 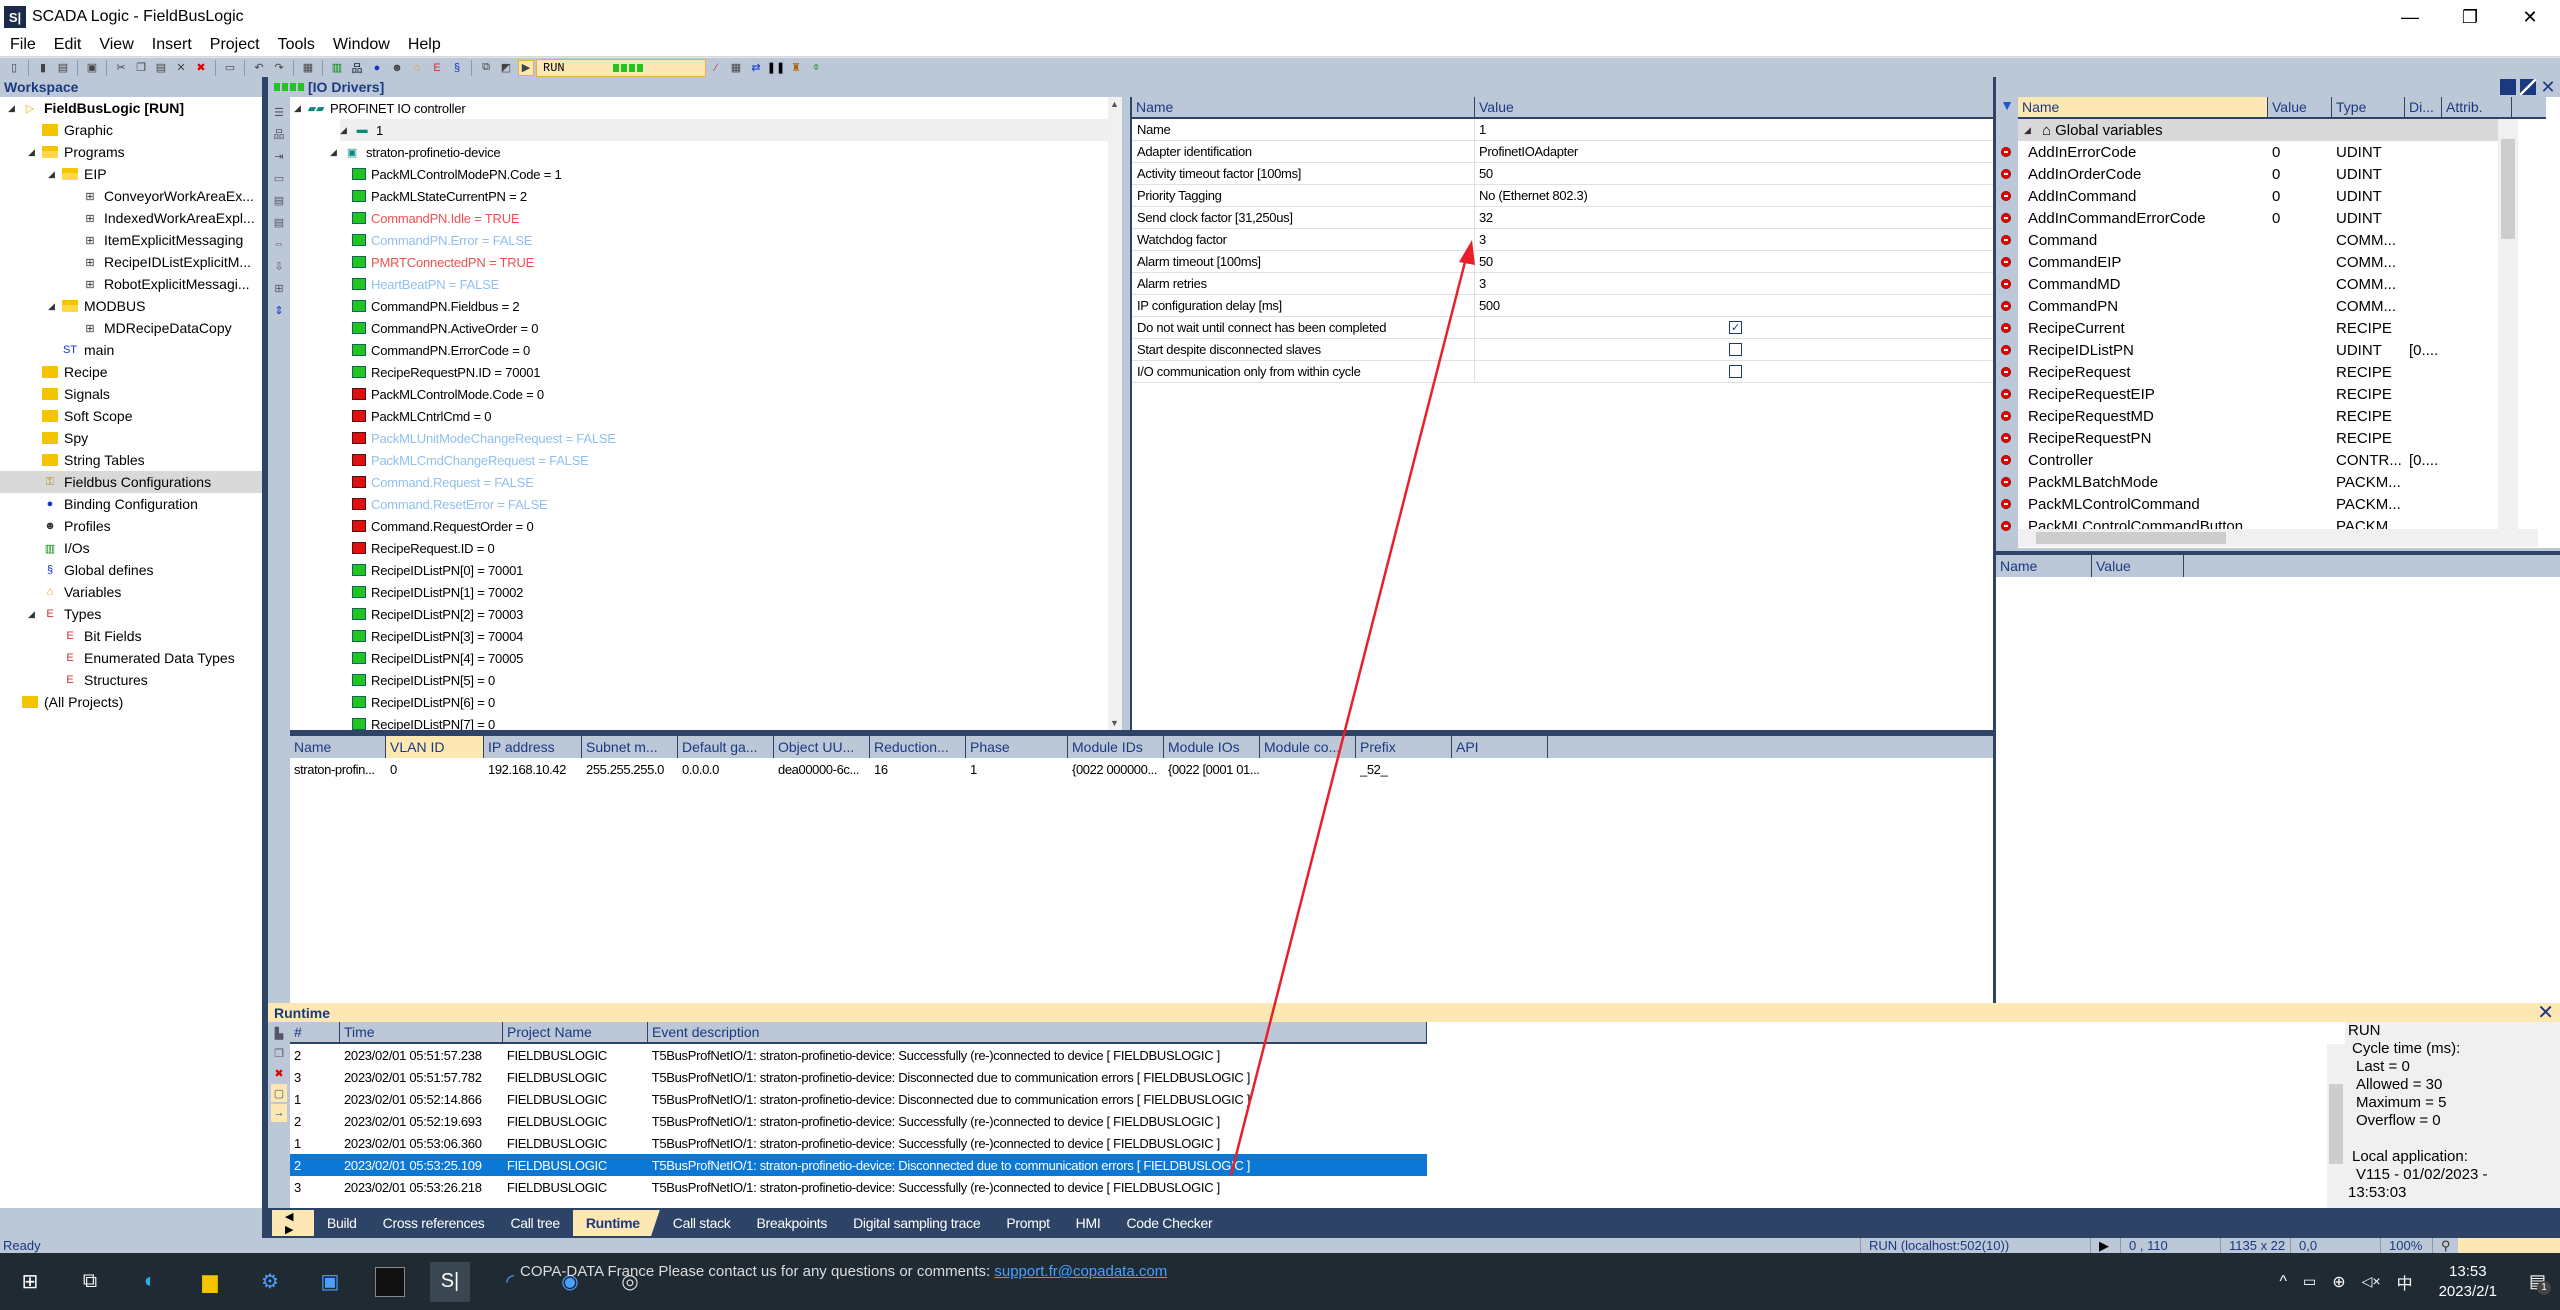 I want to click on save-all-icon: ▤, so click(x=63, y=68).